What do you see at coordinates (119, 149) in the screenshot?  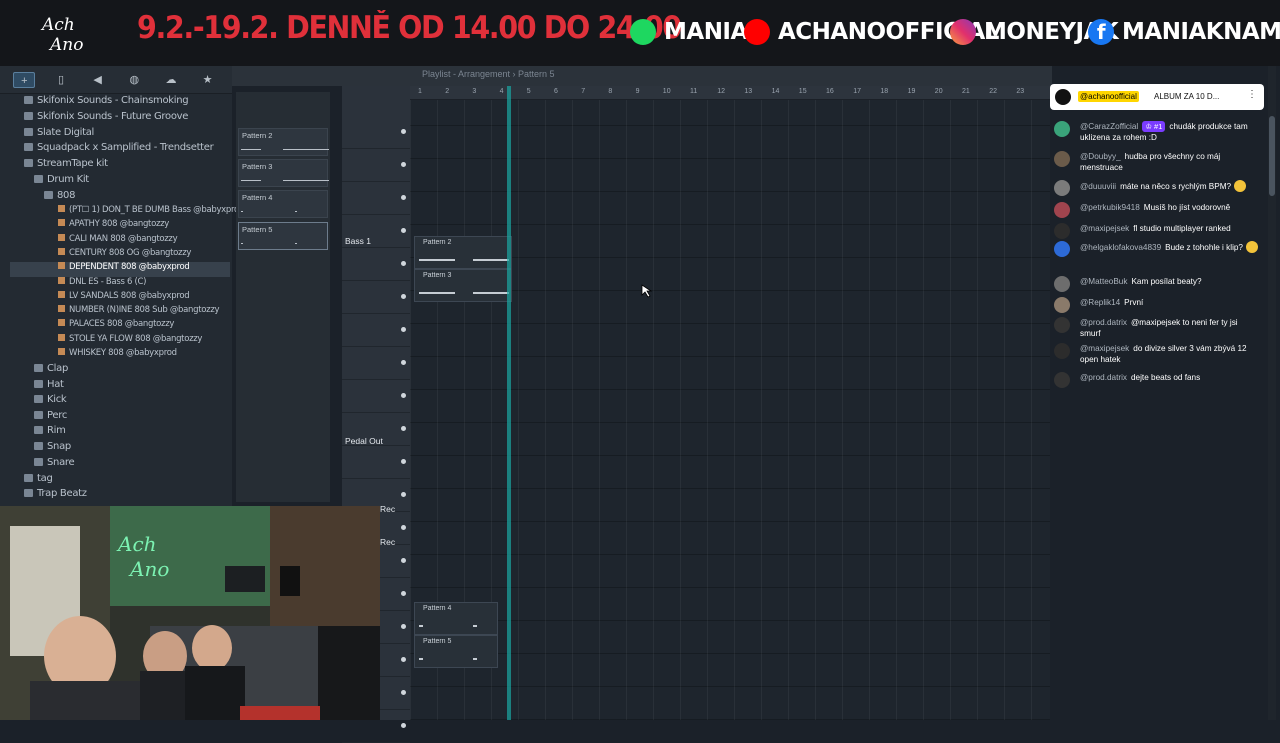 I see `folder-item: Squadpack x Samplified - Trendsetter` at bounding box center [119, 149].